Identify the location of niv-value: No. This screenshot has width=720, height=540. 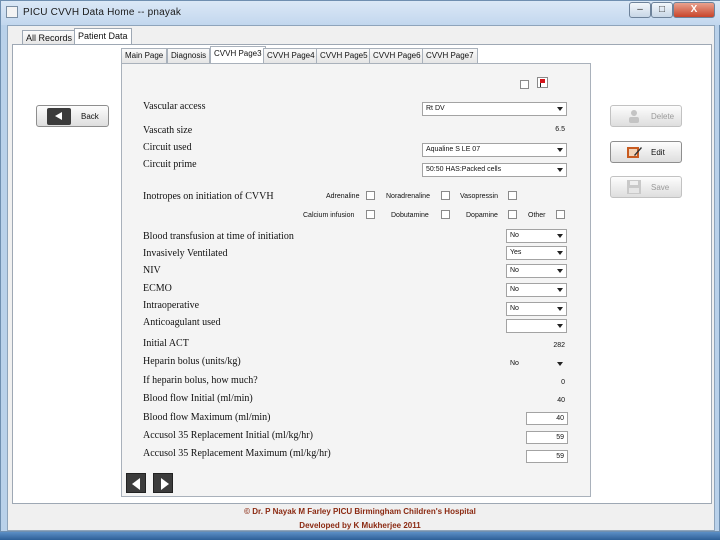
(514, 270).